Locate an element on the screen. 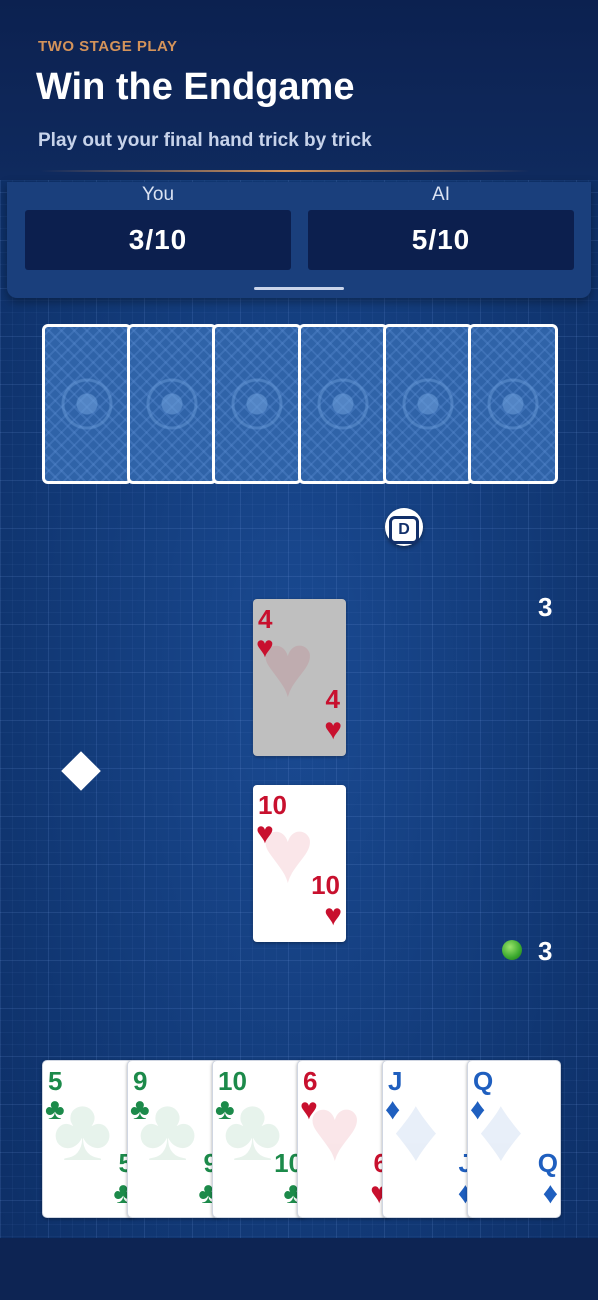 Image resolution: width=598 pixels, height=1300 pixels. mode-eyebrow: TWO STAGE PLAY is located at coordinates (108, 46).